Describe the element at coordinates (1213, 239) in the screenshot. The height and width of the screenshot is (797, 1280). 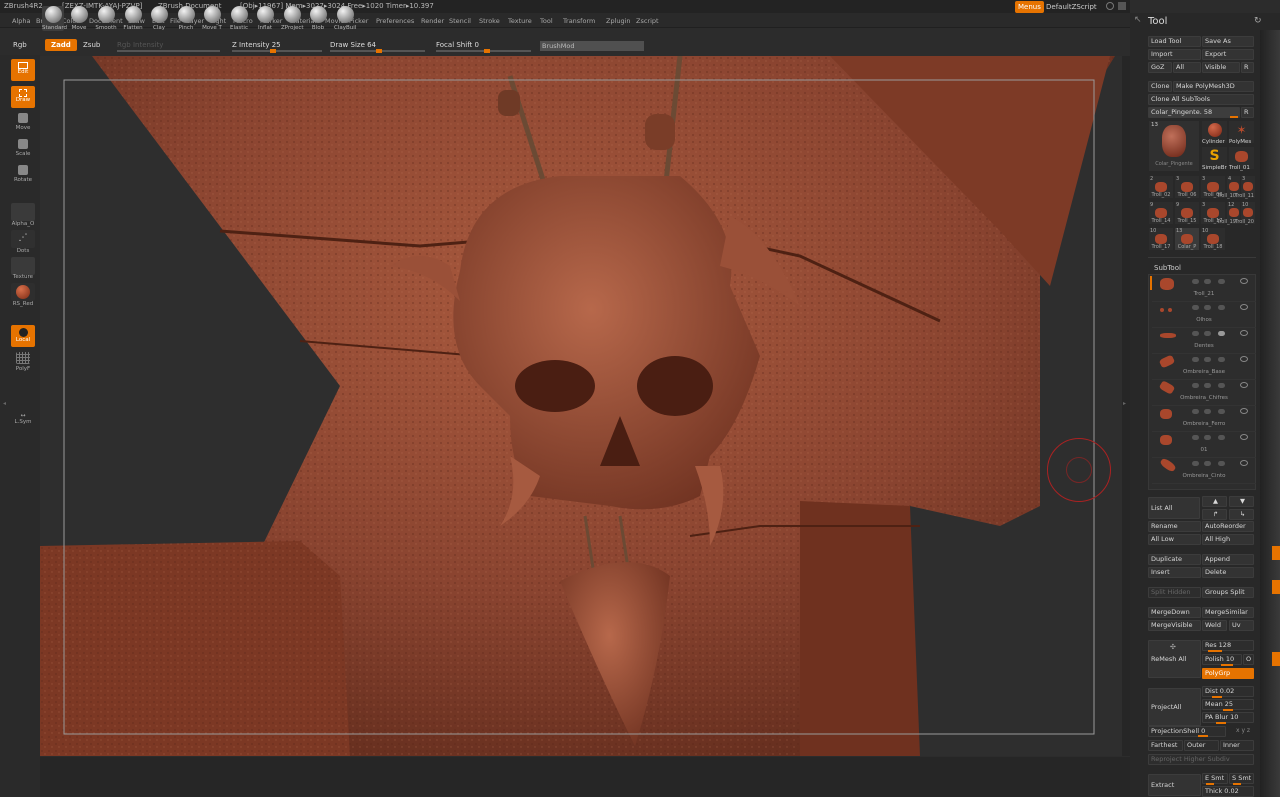
I see `tool-thumb-row5-3: 10 Troll_18` at that location.